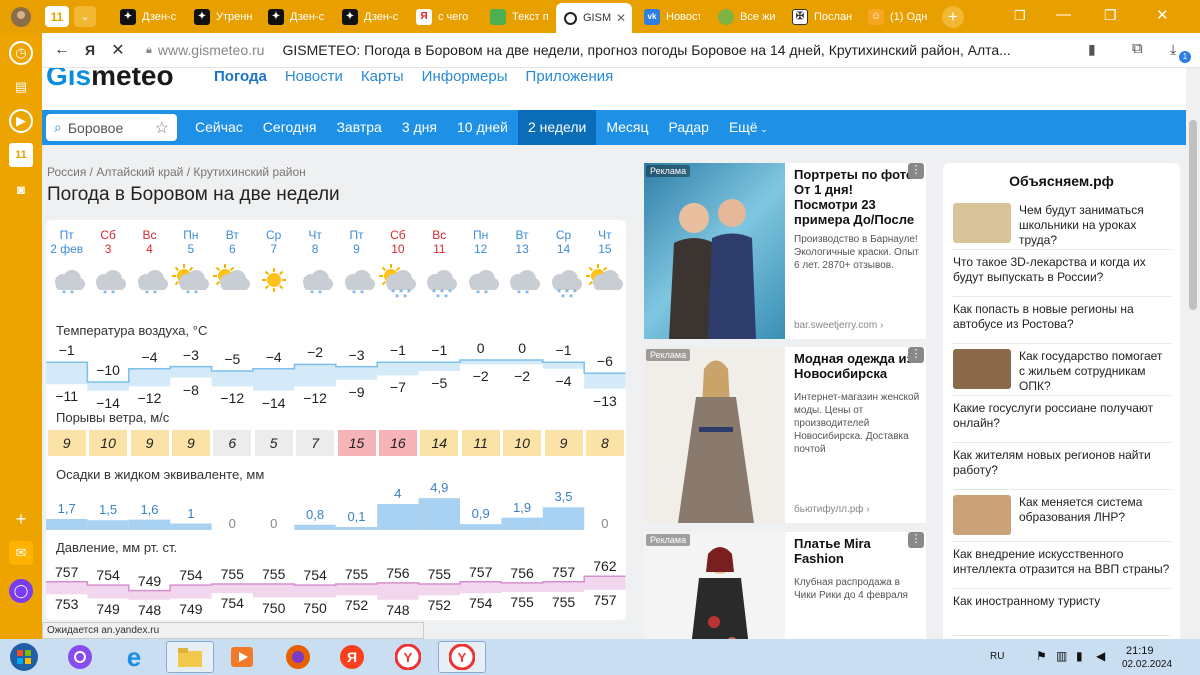 This screenshot has height=675, width=1200. I want to click on ad-image-portrait: Реклама, so click(714, 251).